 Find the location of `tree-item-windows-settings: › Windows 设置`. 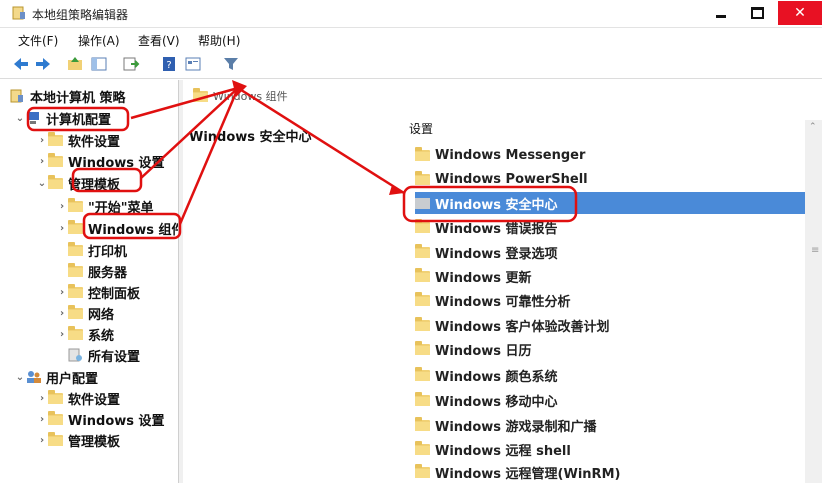

tree-item-windows-settings: › Windows 设置 is located at coordinates (100, 161).